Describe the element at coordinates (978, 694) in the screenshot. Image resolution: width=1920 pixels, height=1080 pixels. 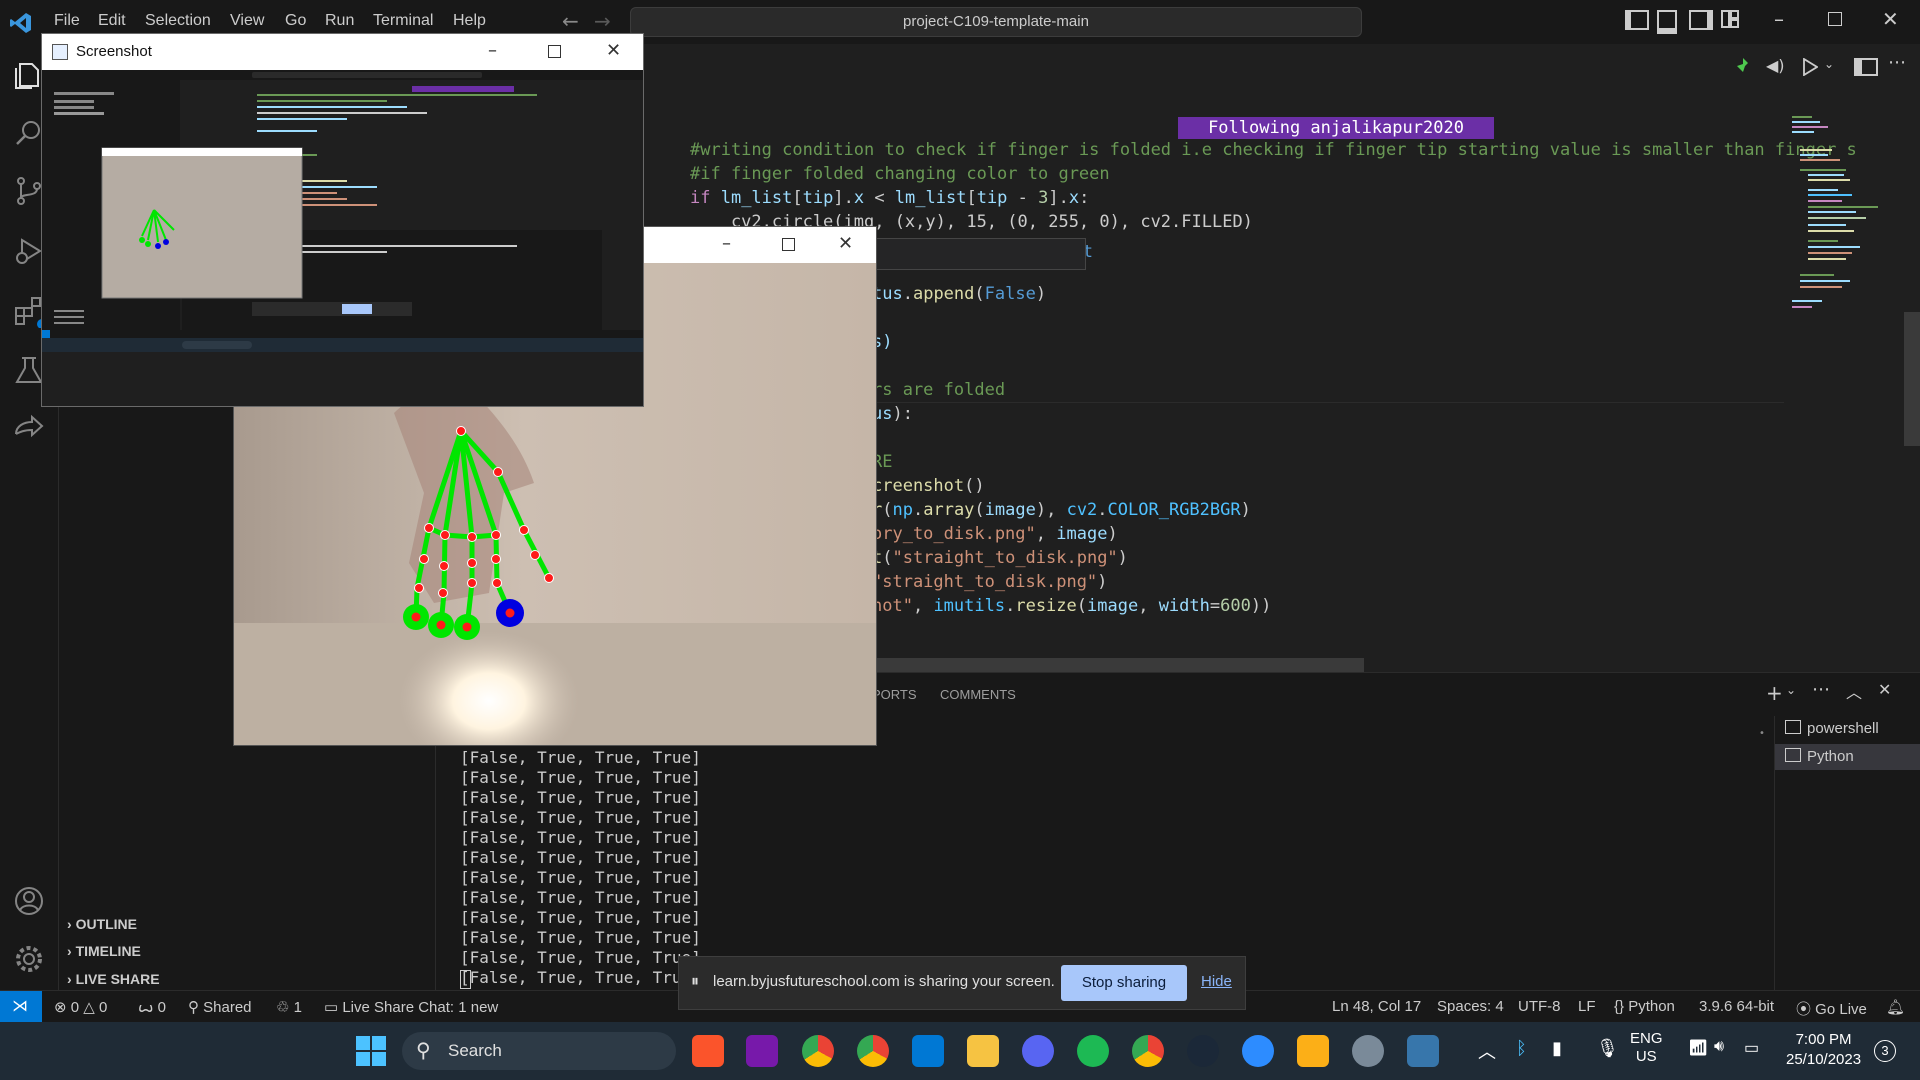
I see `tab-comments: COMMENTS` at that location.